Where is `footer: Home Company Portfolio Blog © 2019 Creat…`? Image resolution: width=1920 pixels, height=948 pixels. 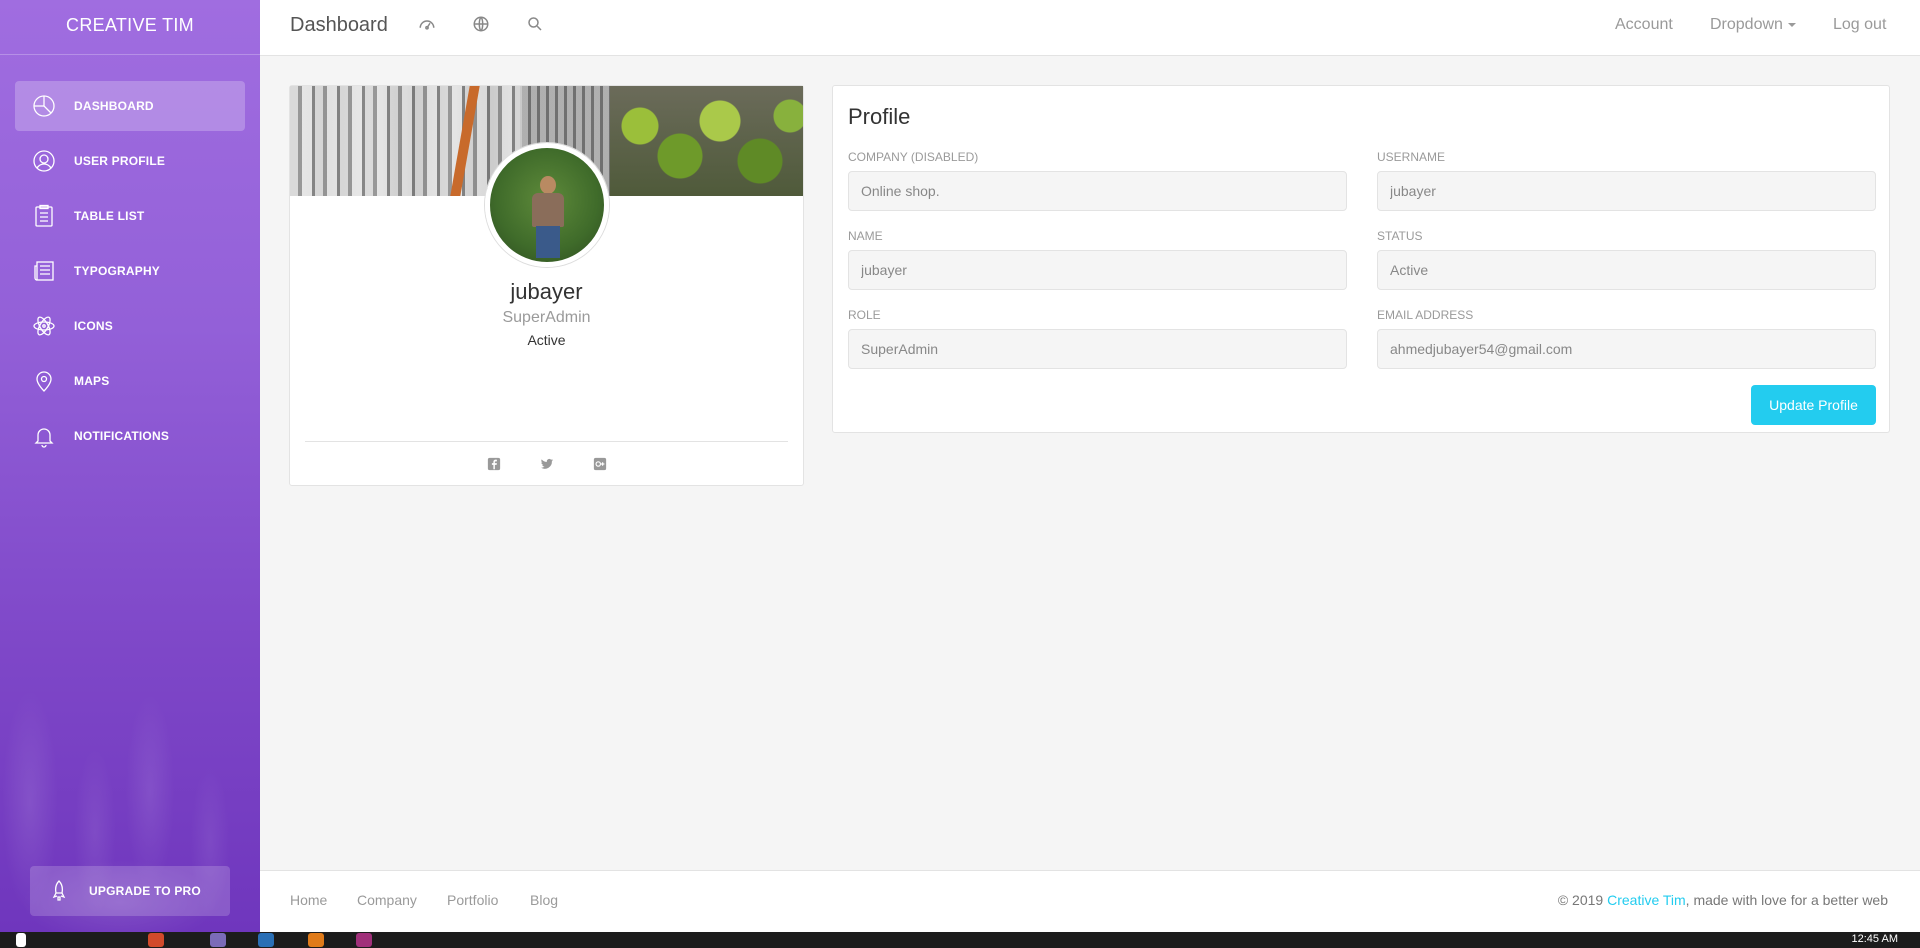
footer: Home Company Portfolio Blog © 2019 Creat… is located at coordinates (1090, 901).